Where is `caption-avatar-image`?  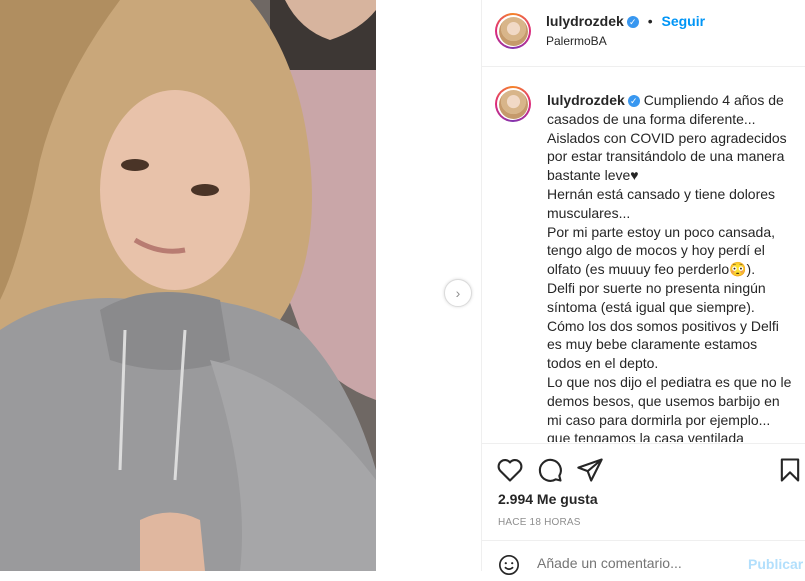
caption-avatar-image is located at coordinates (513, 104).